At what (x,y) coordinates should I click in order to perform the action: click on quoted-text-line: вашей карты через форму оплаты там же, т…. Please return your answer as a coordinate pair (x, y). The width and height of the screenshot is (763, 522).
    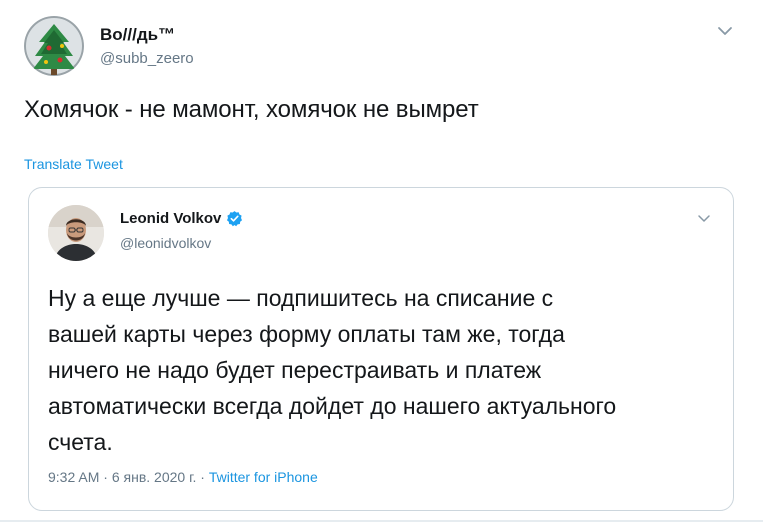
    Looking at the image, I should click on (306, 334).